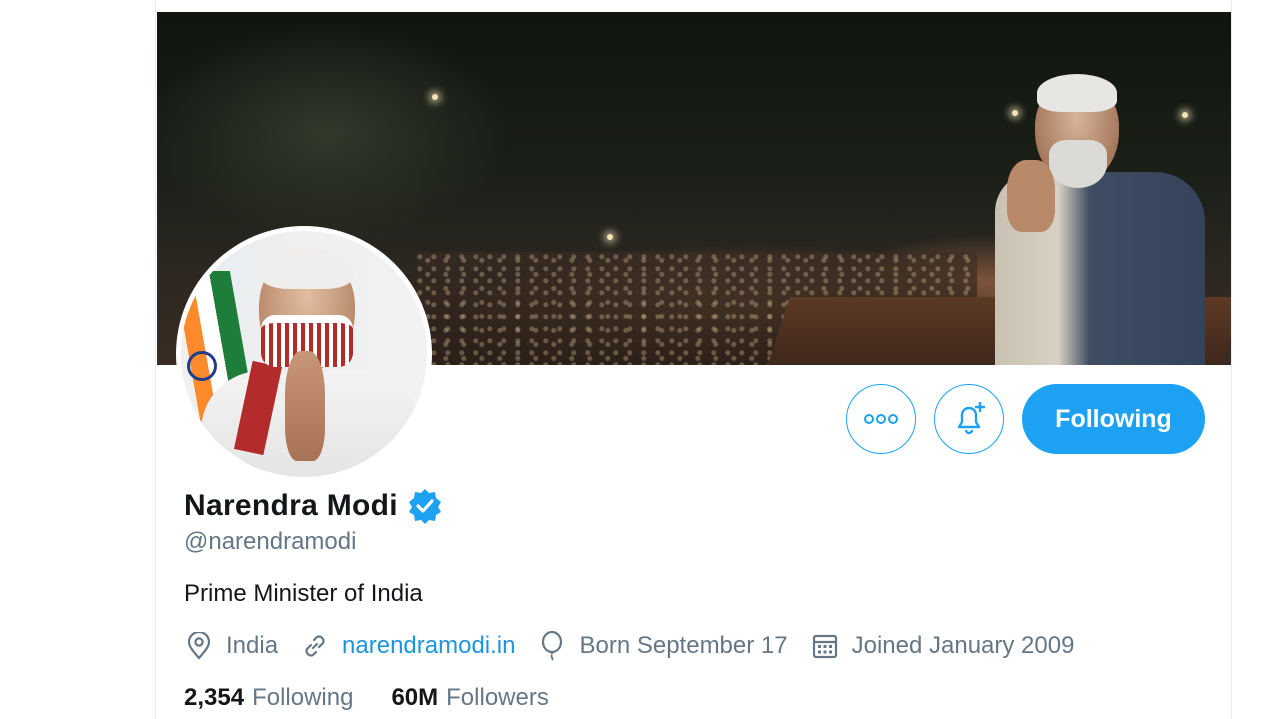  I want to click on birthday-text: Born September 17, so click(683, 645).